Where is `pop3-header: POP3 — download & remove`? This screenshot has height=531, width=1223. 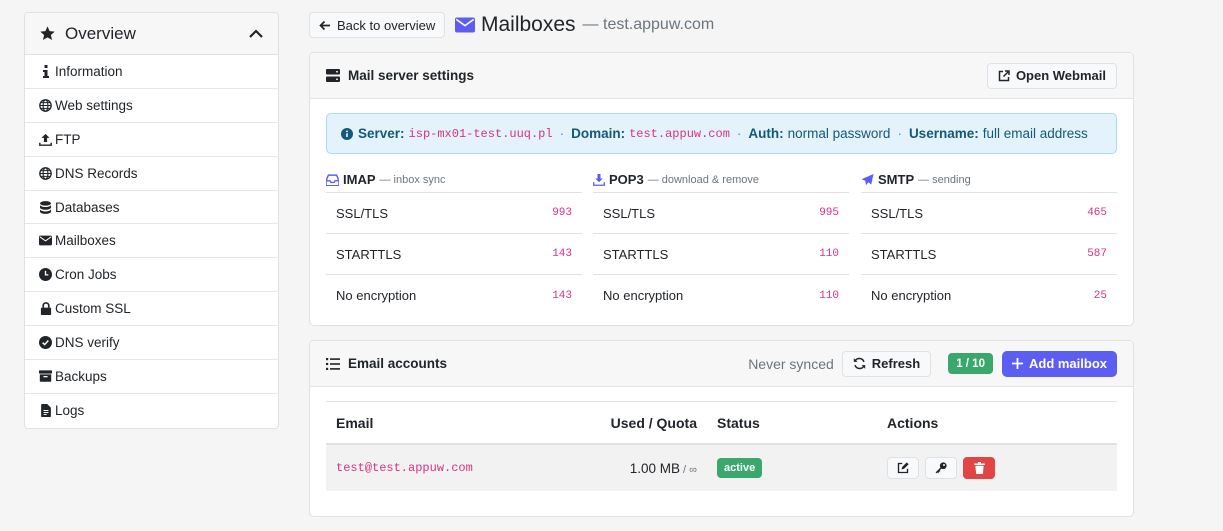 pop3-header: POP3 — download & remove is located at coordinates (721, 180).